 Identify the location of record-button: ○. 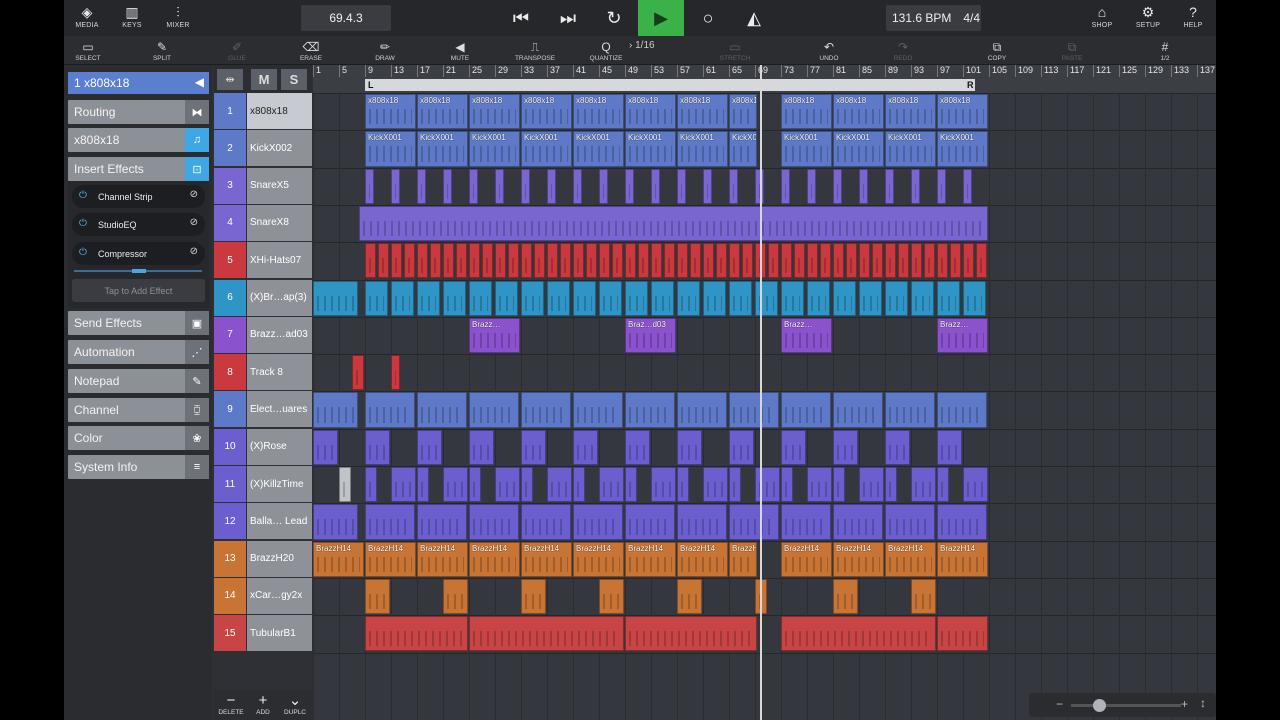
(708, 18).